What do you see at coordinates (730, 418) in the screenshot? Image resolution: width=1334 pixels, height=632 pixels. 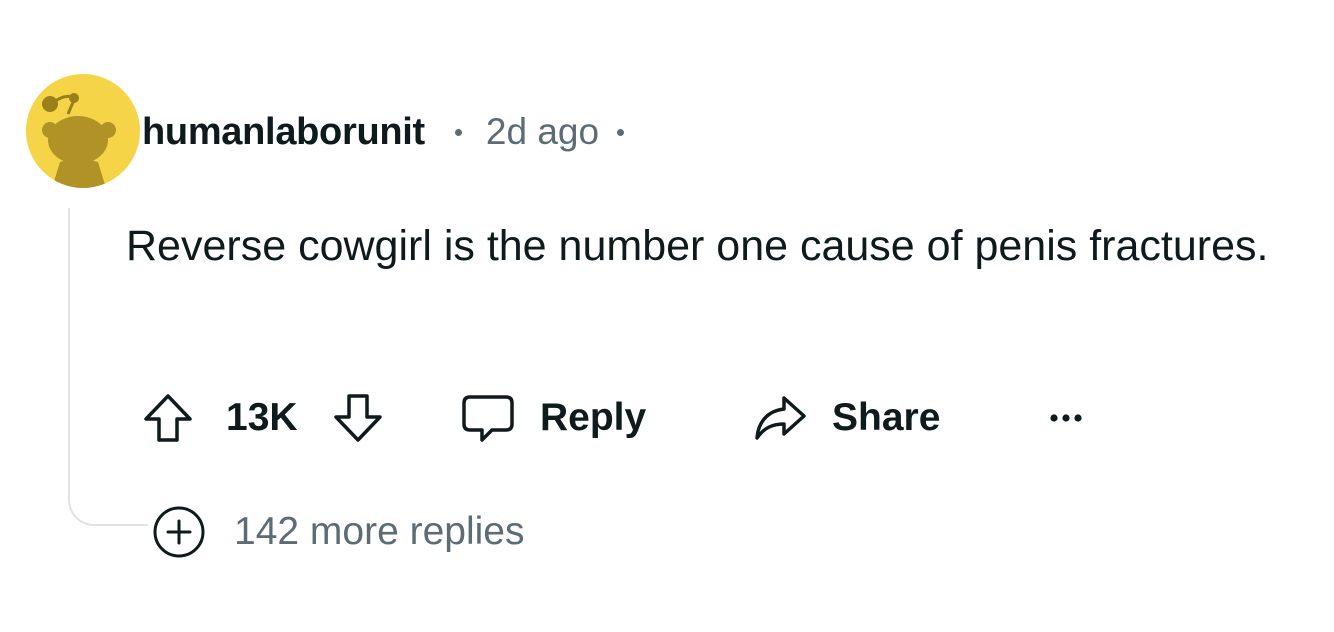 I see `comment-actions: 13K Reply Share` at bounding box center [730, 418].